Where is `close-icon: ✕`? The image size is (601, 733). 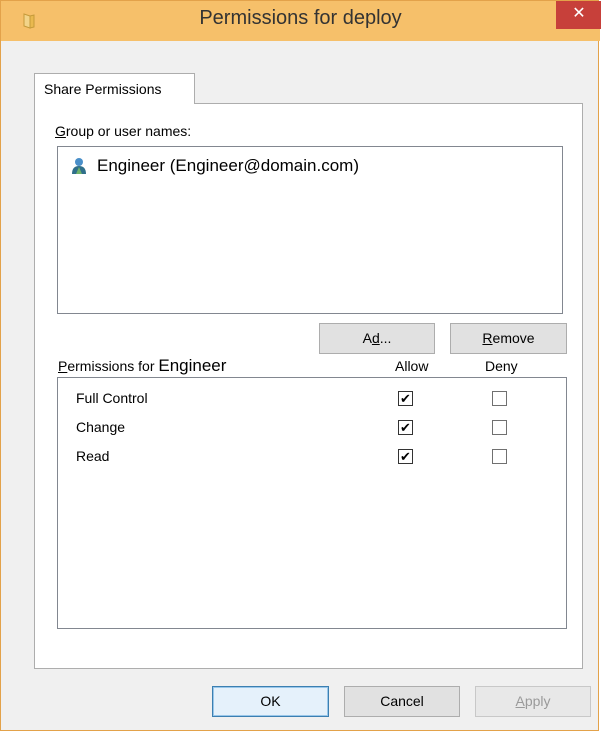 close-icon: ✕ is located at coordinates (579, 13).